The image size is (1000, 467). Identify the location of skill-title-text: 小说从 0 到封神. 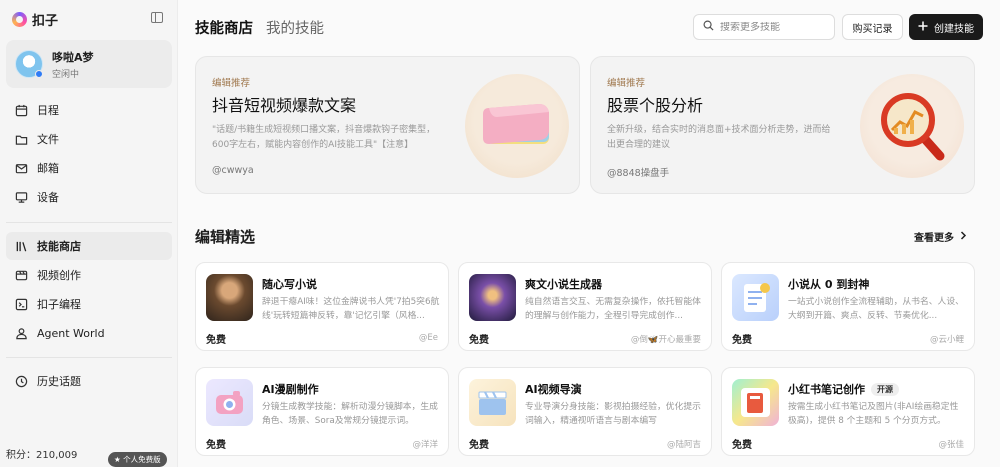
(829, 284).